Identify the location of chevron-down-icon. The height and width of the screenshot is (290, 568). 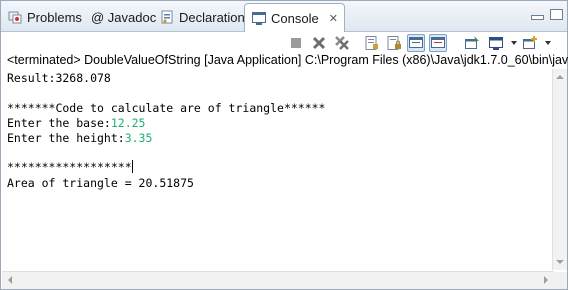
(548, 43).